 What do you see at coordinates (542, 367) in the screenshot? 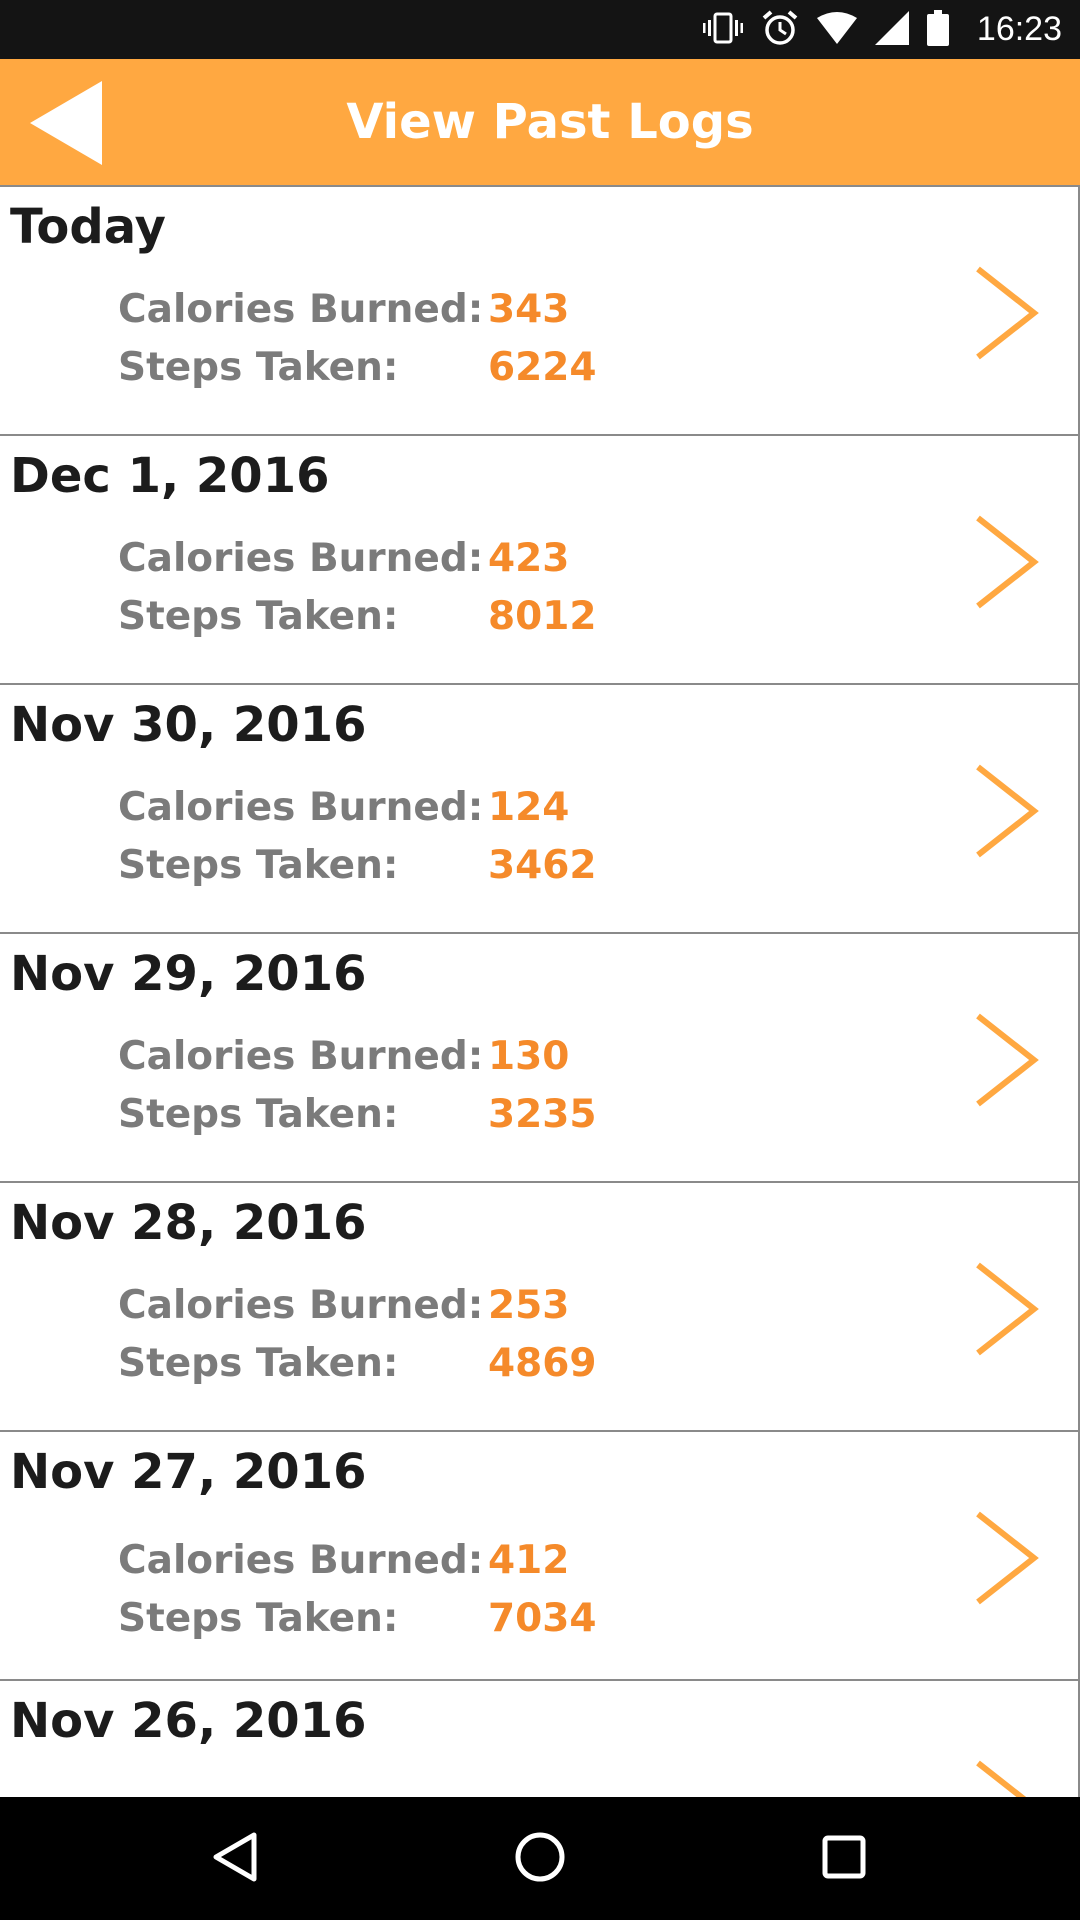
I see `steps-value: 6224` at bounding box center [542, 367].